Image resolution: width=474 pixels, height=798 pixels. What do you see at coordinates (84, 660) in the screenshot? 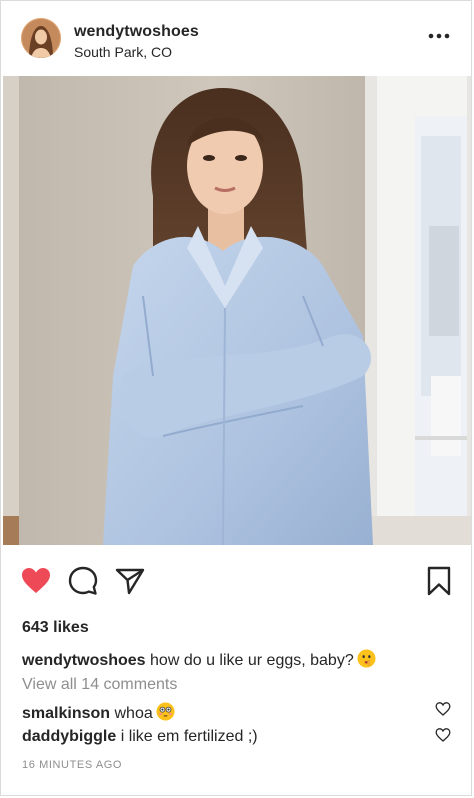
I see `caption-username: wendytwoshoes` at bounding box center [84, 660].